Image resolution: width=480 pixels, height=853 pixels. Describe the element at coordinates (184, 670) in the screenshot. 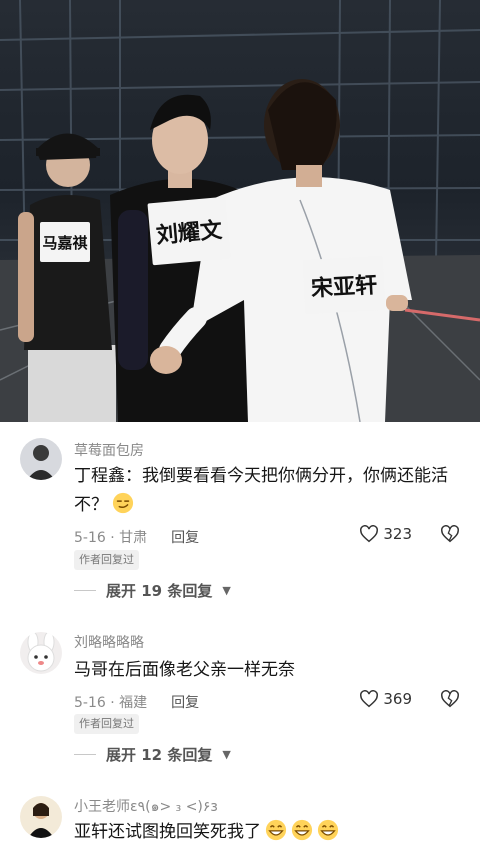

I see `comment-text: 马哥在后面像老父亲一样无奈` at that location.